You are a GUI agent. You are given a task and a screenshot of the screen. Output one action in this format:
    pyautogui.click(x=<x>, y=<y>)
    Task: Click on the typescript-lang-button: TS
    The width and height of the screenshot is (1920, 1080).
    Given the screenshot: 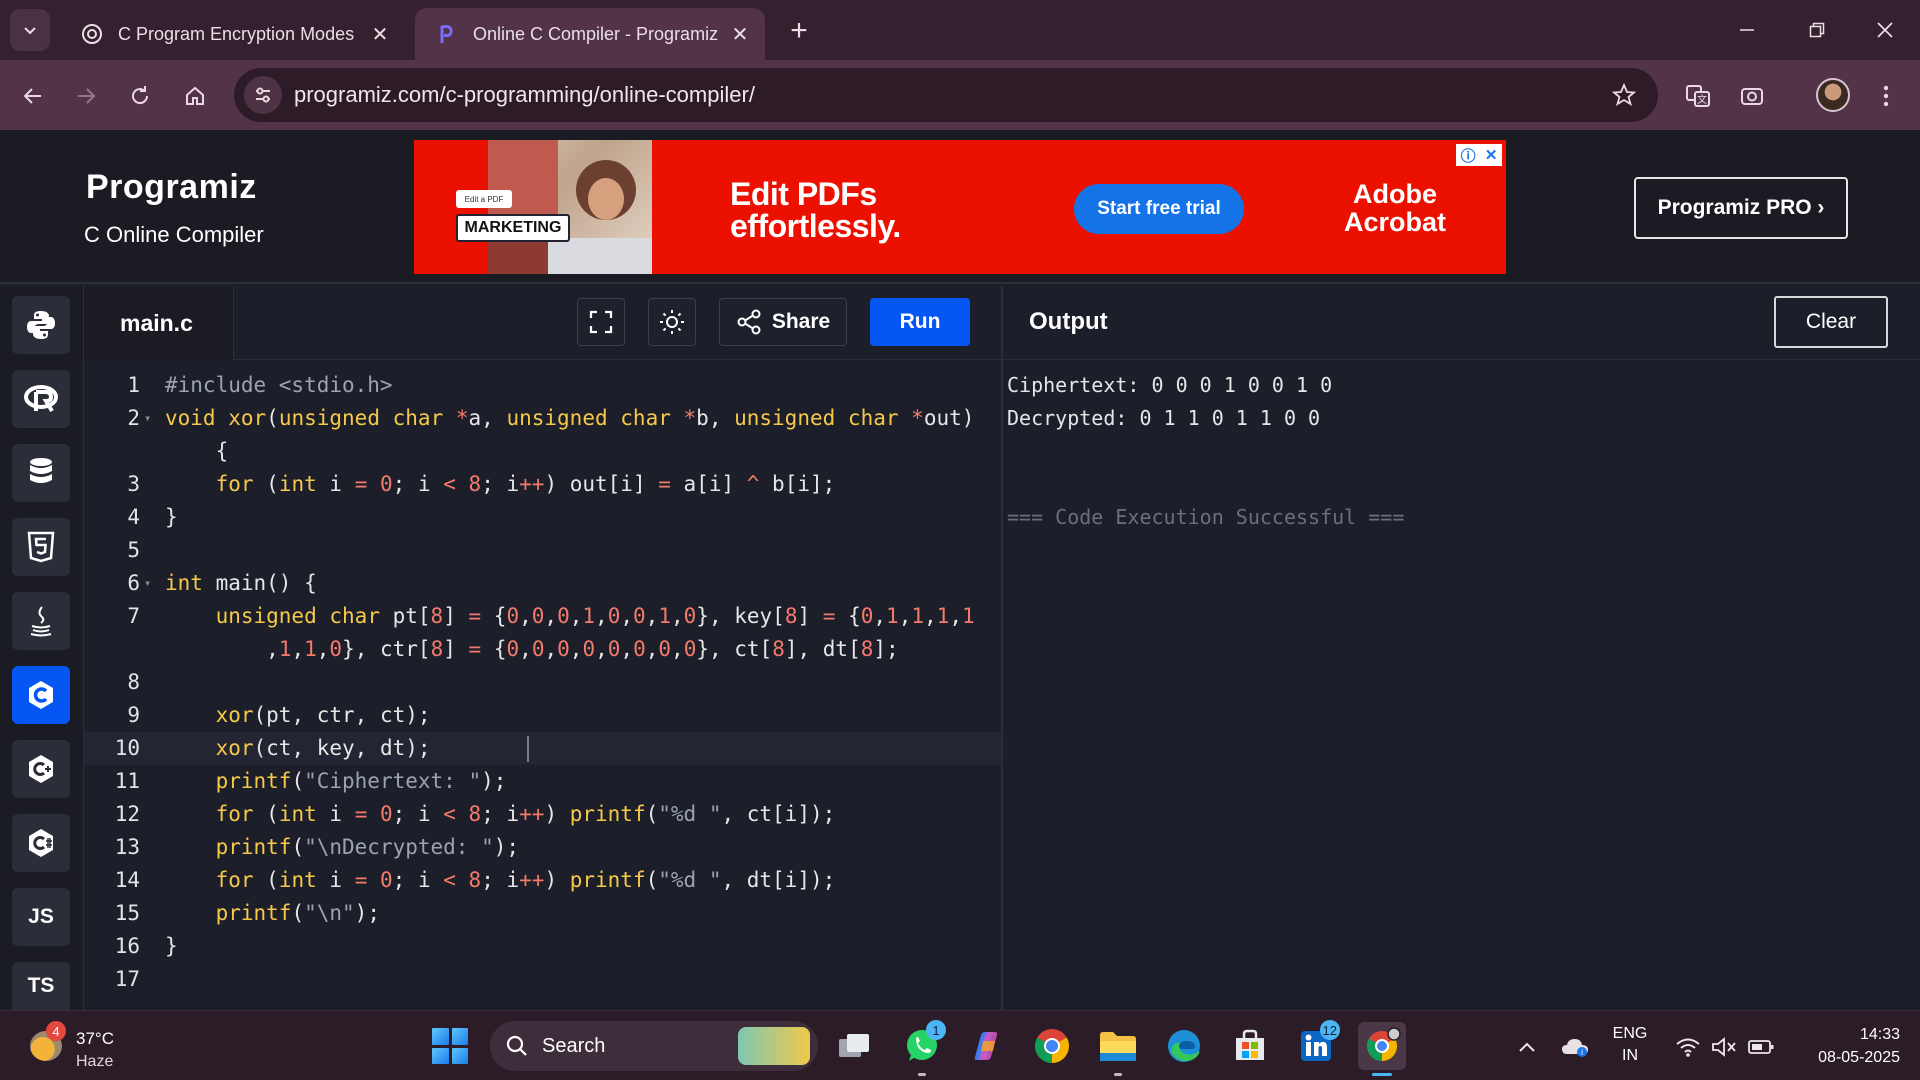 What is the action you would take?
    pyautogui.click(x=41, y=986)
    